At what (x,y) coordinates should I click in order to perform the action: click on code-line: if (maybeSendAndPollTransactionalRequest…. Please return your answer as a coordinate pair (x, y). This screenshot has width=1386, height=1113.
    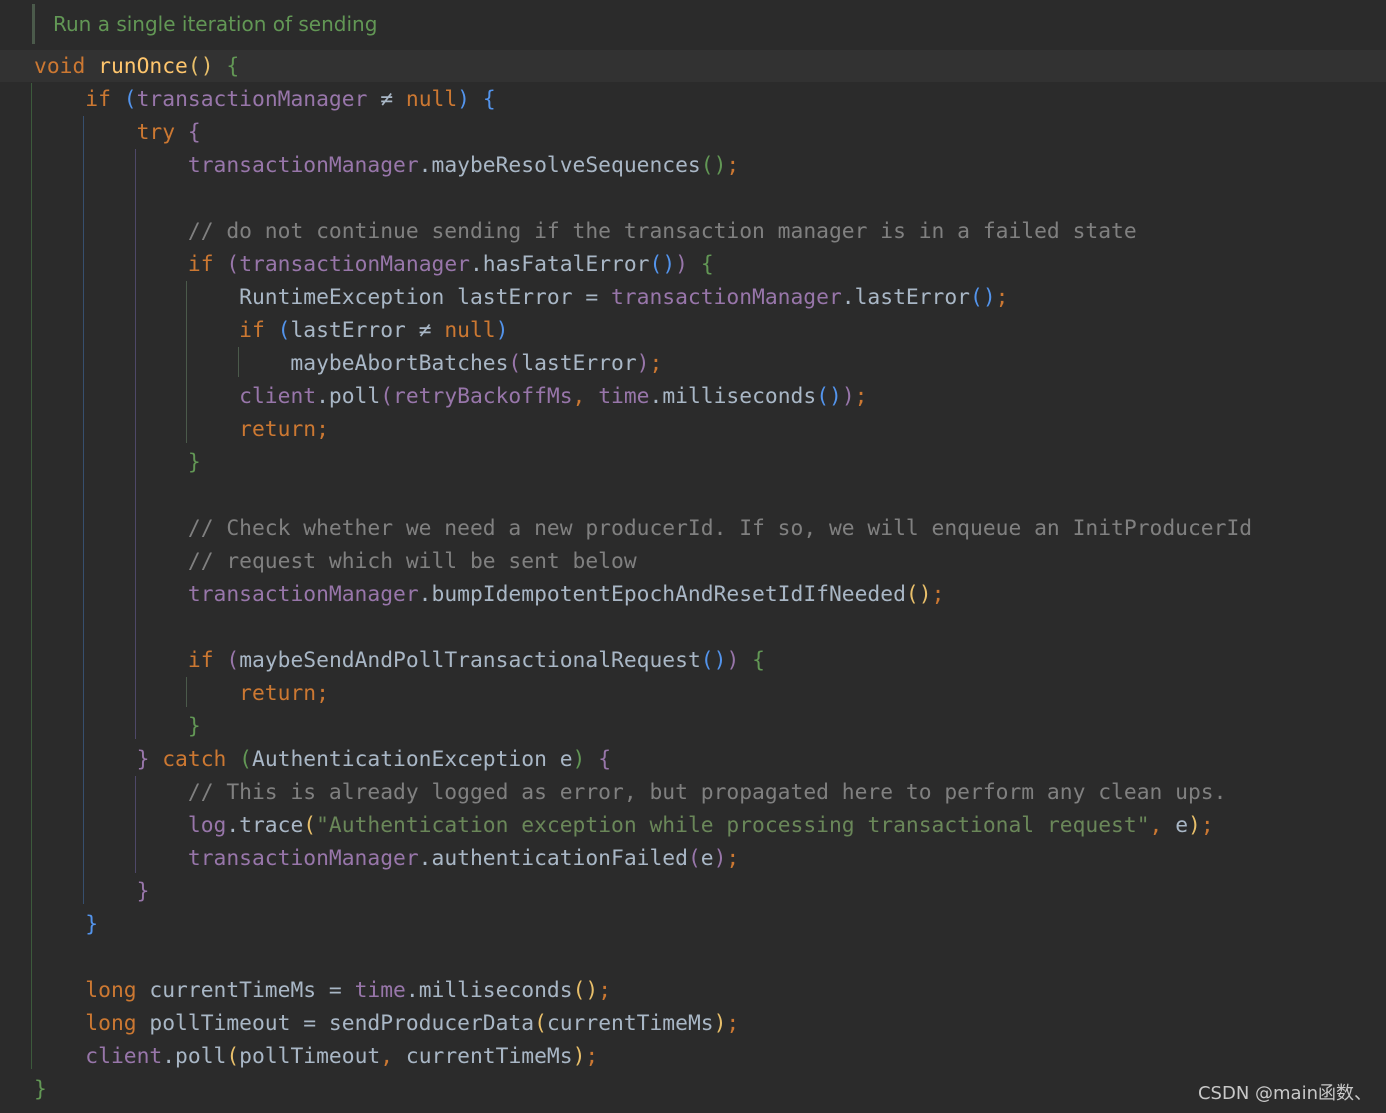
    Looking at the image, I should click on (643, 660).